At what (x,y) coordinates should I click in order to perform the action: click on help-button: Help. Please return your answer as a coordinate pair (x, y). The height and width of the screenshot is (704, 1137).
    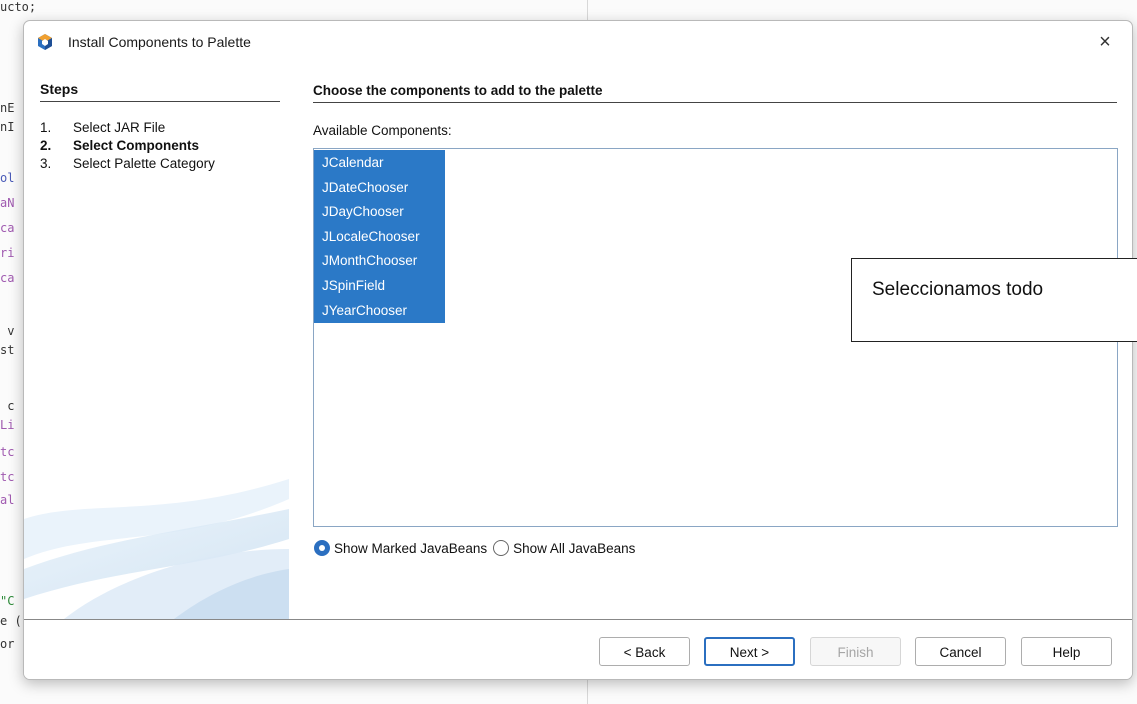
    Looking at the image, I should click on (1066, 651).